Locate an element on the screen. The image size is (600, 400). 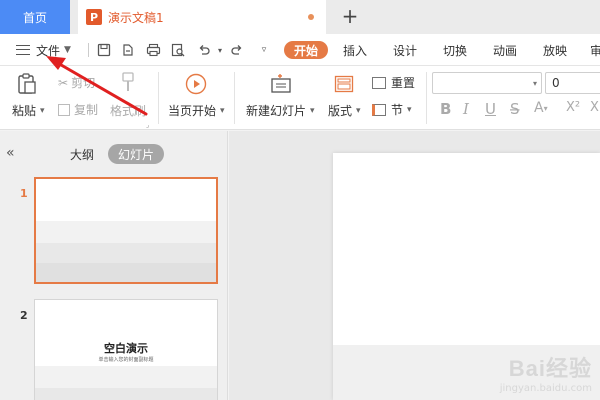
collapse-panel-icon: « is located at coordinates (10, 153).